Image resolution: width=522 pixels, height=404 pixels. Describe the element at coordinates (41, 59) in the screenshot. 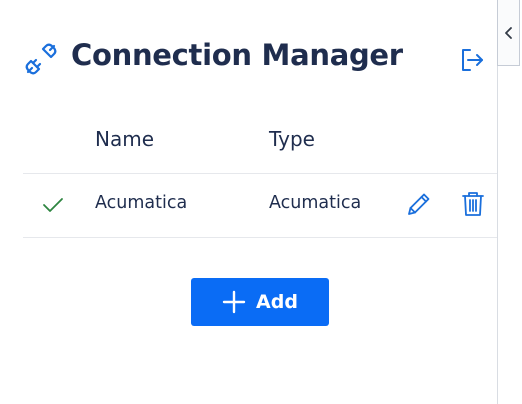

I see `plug-connection-icon` at that location.